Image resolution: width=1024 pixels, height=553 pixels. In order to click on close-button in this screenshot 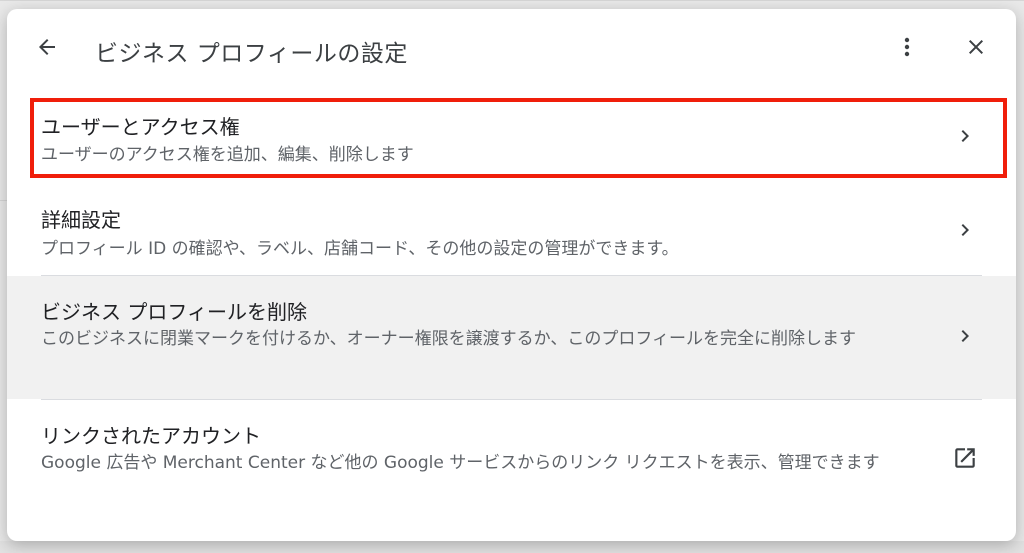, I will do `click(976, 47)`.